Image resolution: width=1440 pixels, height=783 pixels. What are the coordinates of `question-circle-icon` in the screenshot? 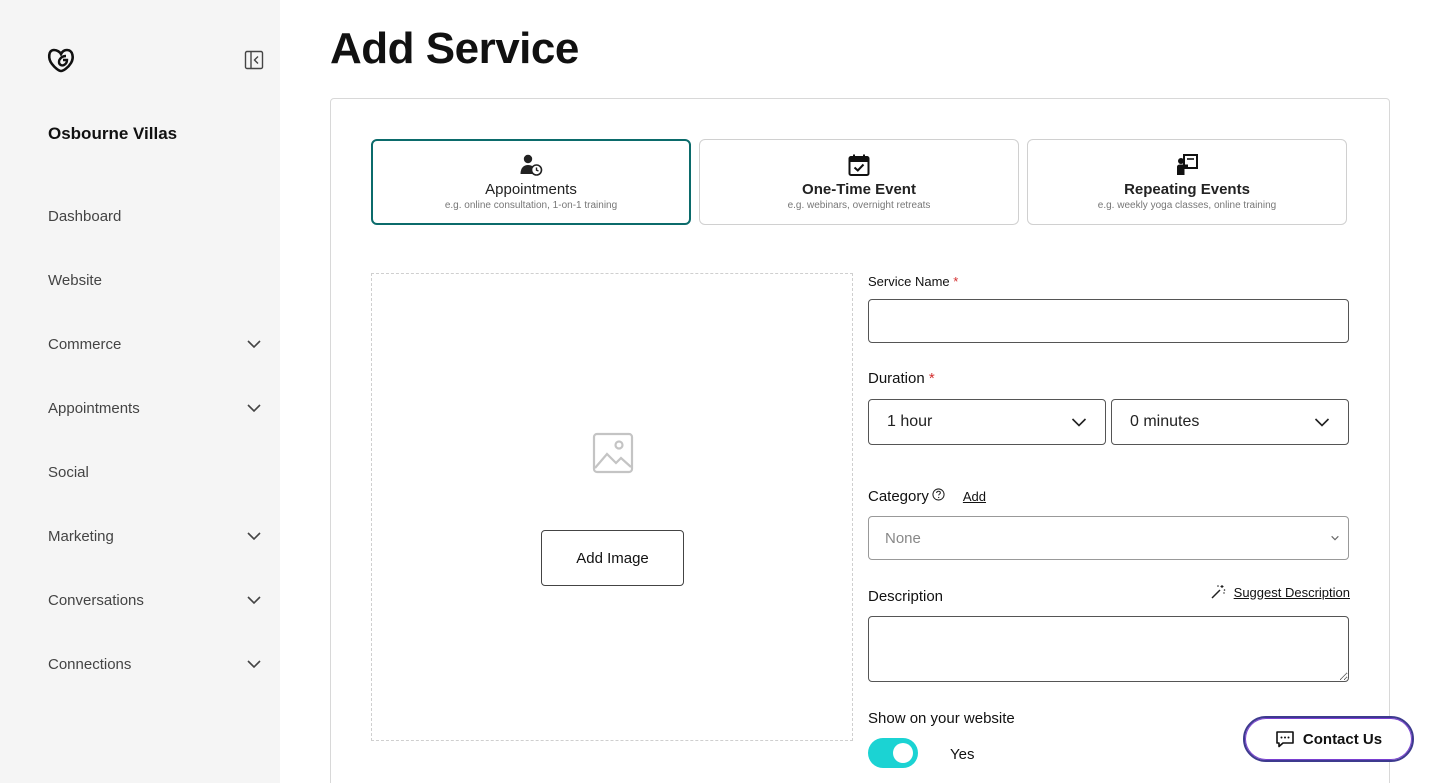 It's located at (938, 494).